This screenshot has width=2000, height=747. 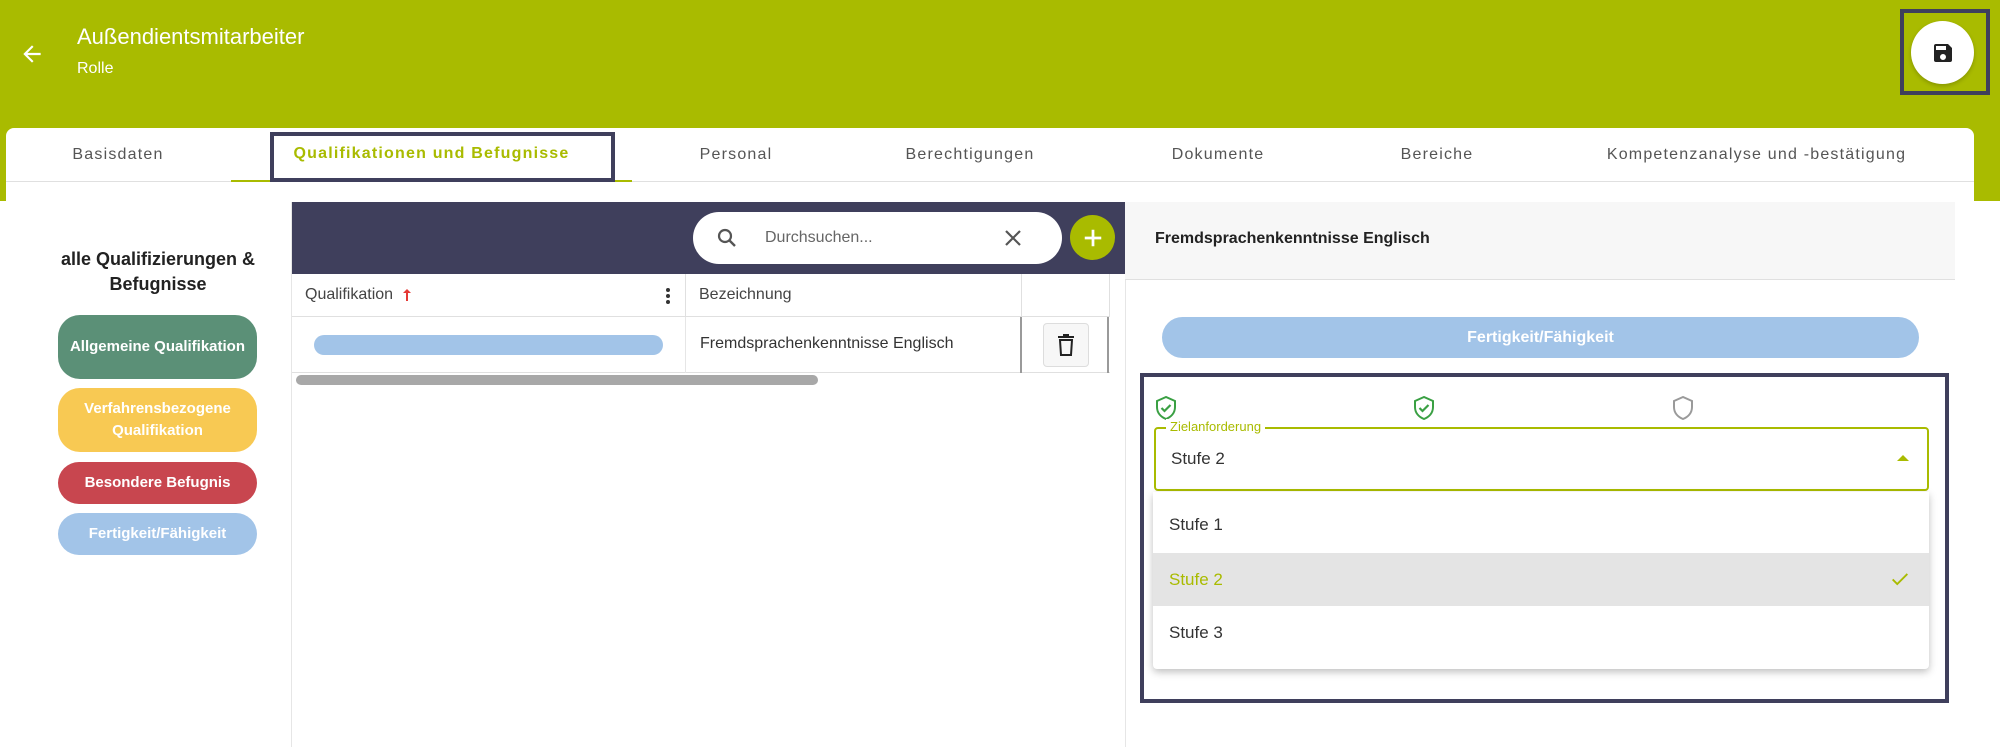 I want to click on category-pill: Fertigkeit/Fähigkeit, so click(x=1540, y=337).